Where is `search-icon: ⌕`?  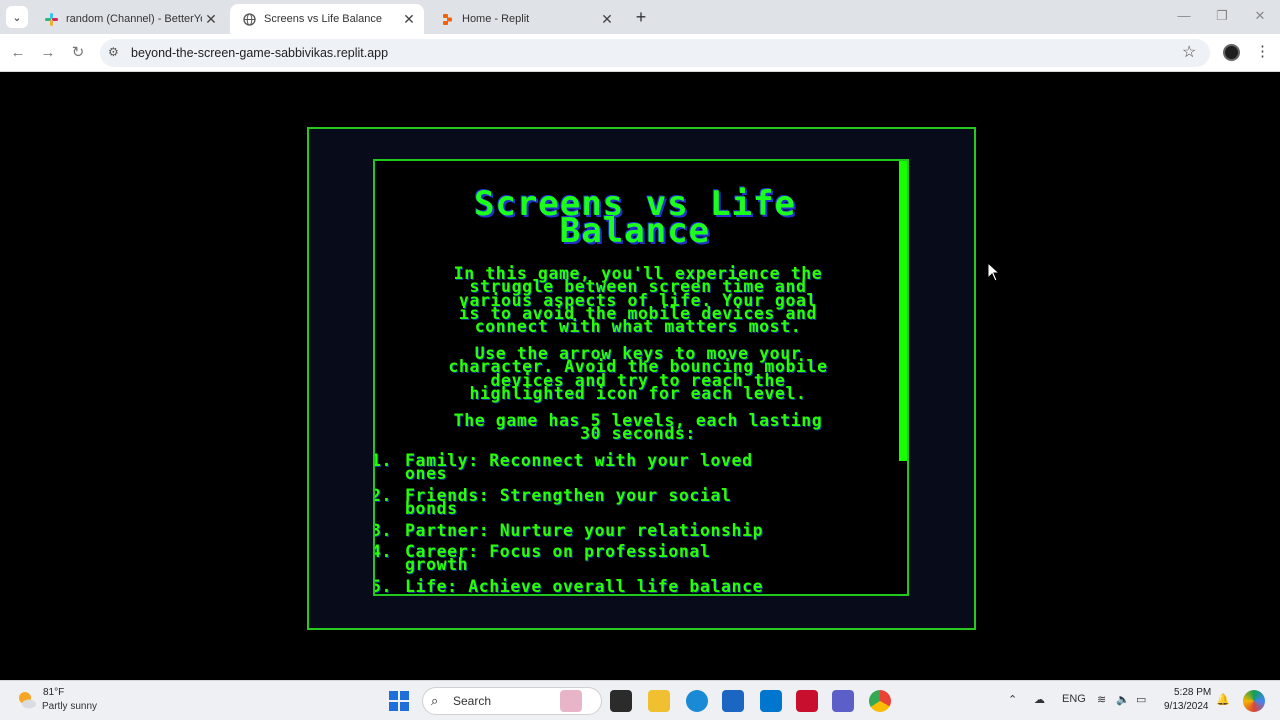 search-icon: ⌕ is located at coordinates (435, 700).